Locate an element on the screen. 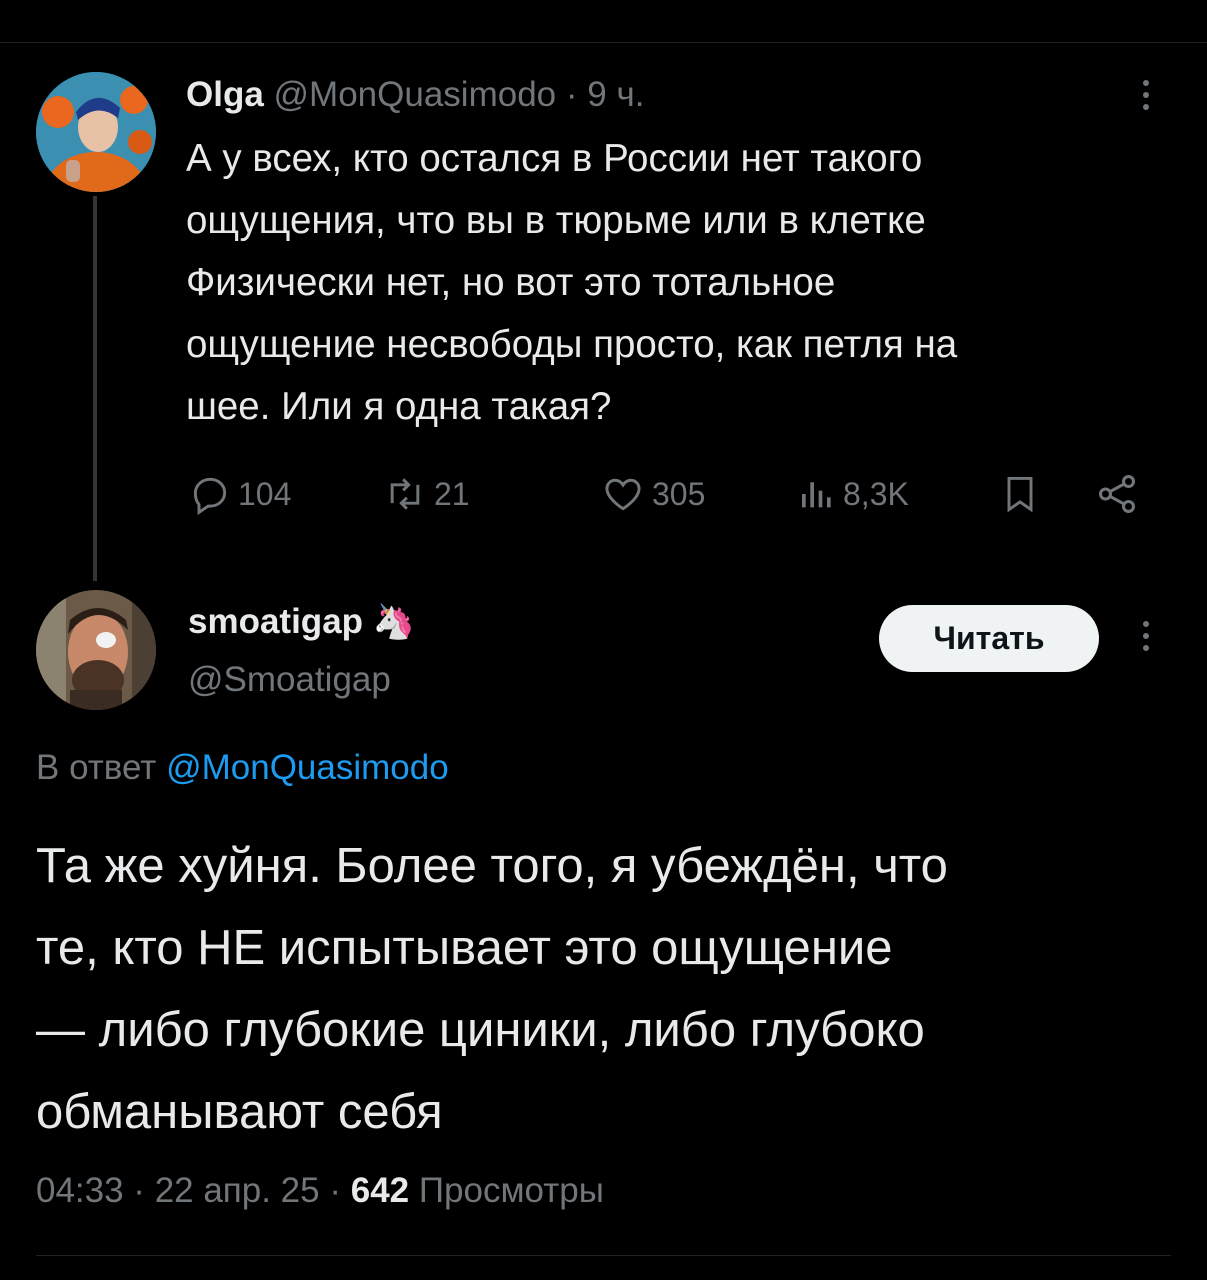 This screenshot has width=1207, height=1280. repost-count: 21 is located at coordinates (452, 493).